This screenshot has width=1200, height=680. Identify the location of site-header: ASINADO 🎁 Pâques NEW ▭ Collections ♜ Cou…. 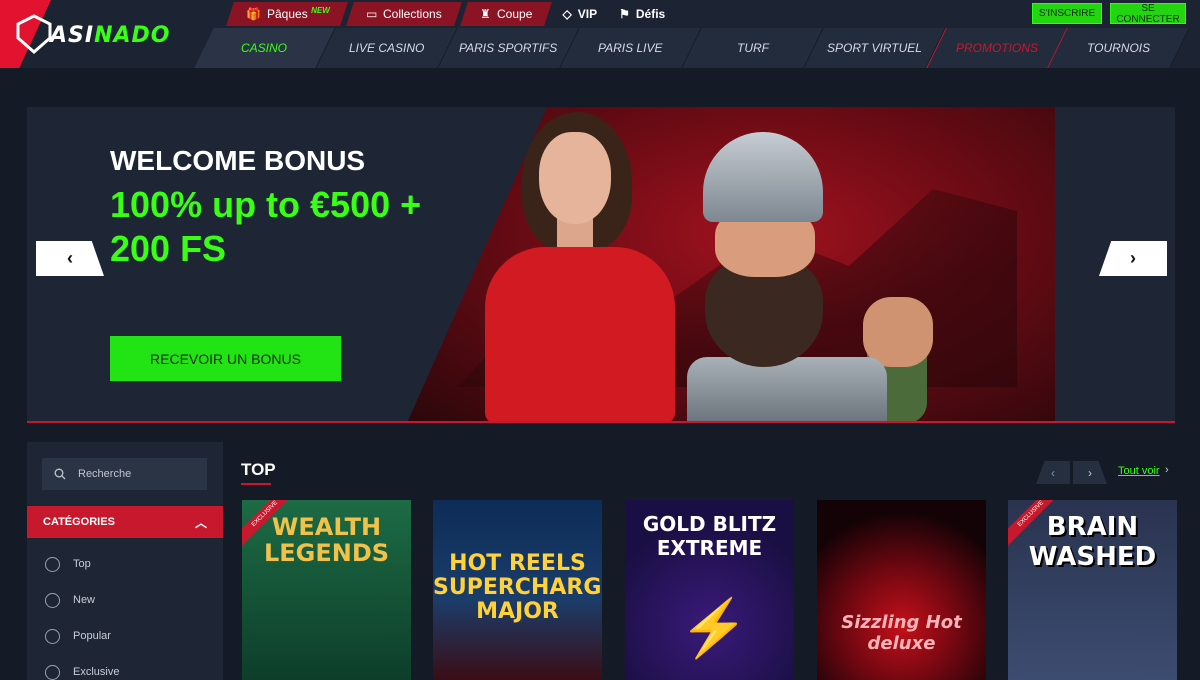
(600, 34).